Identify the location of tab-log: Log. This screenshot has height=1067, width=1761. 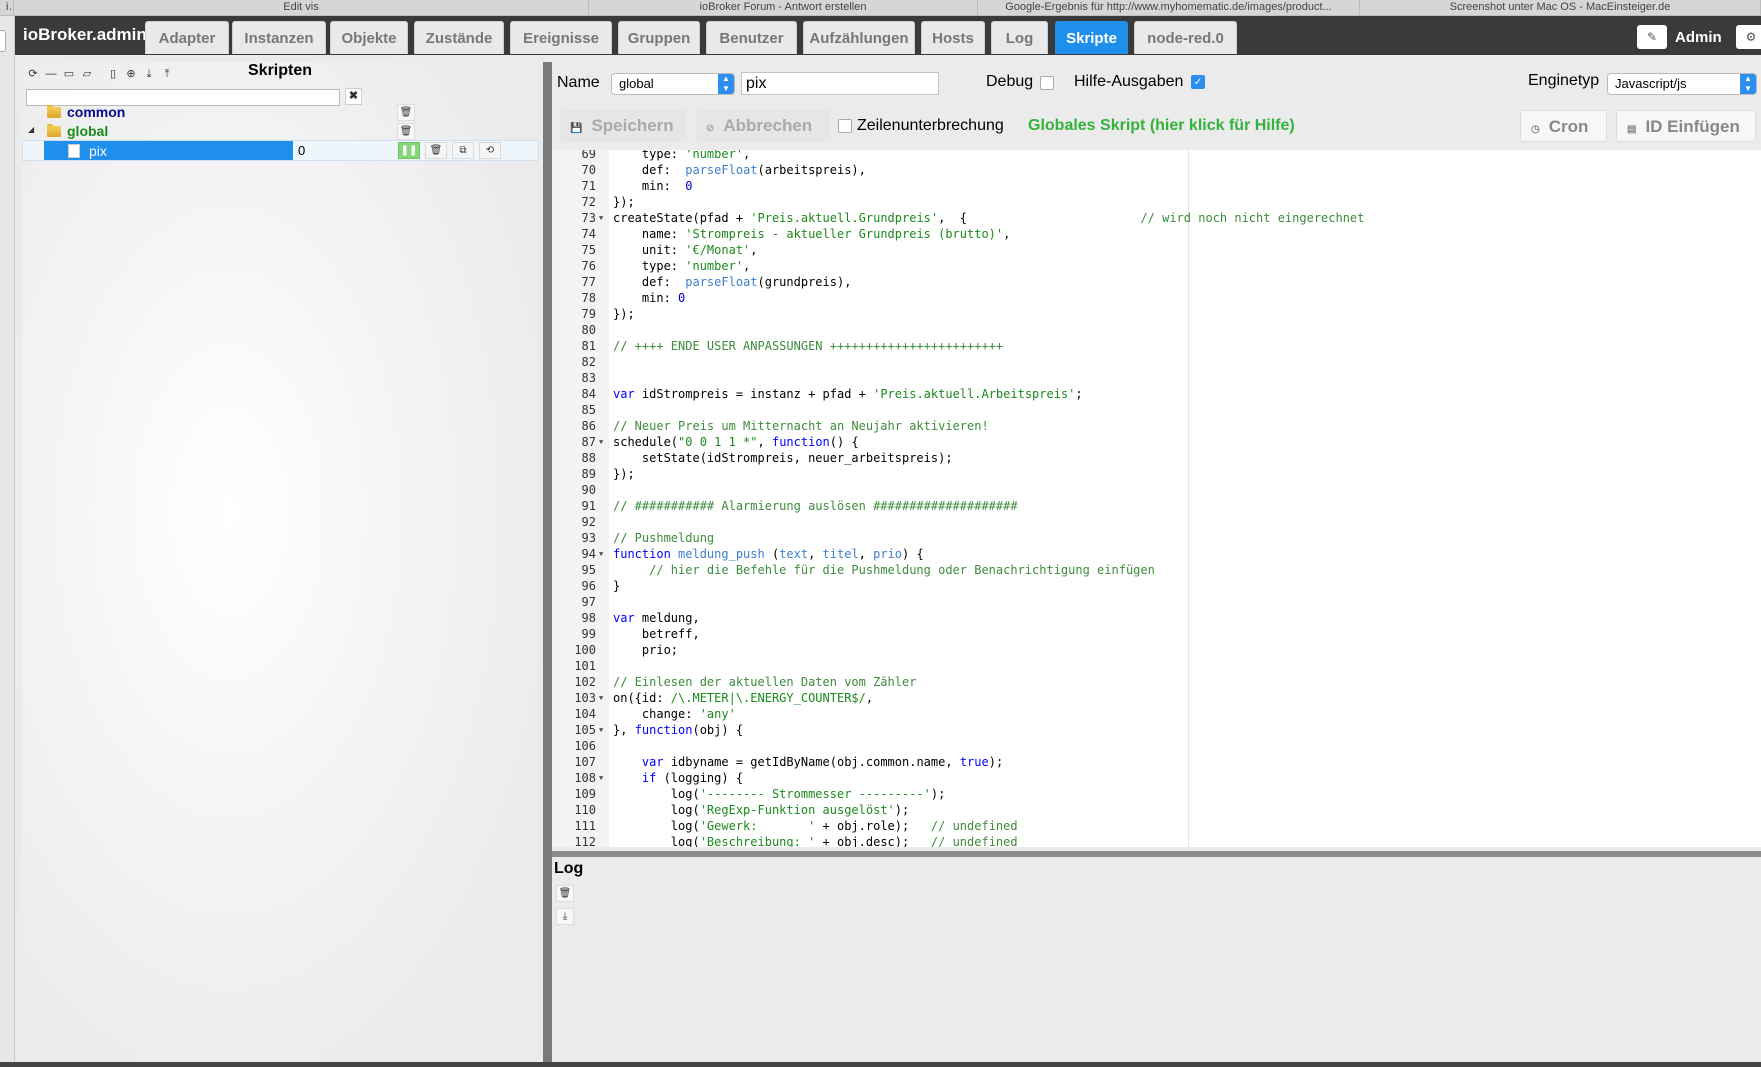
(1019, 37).